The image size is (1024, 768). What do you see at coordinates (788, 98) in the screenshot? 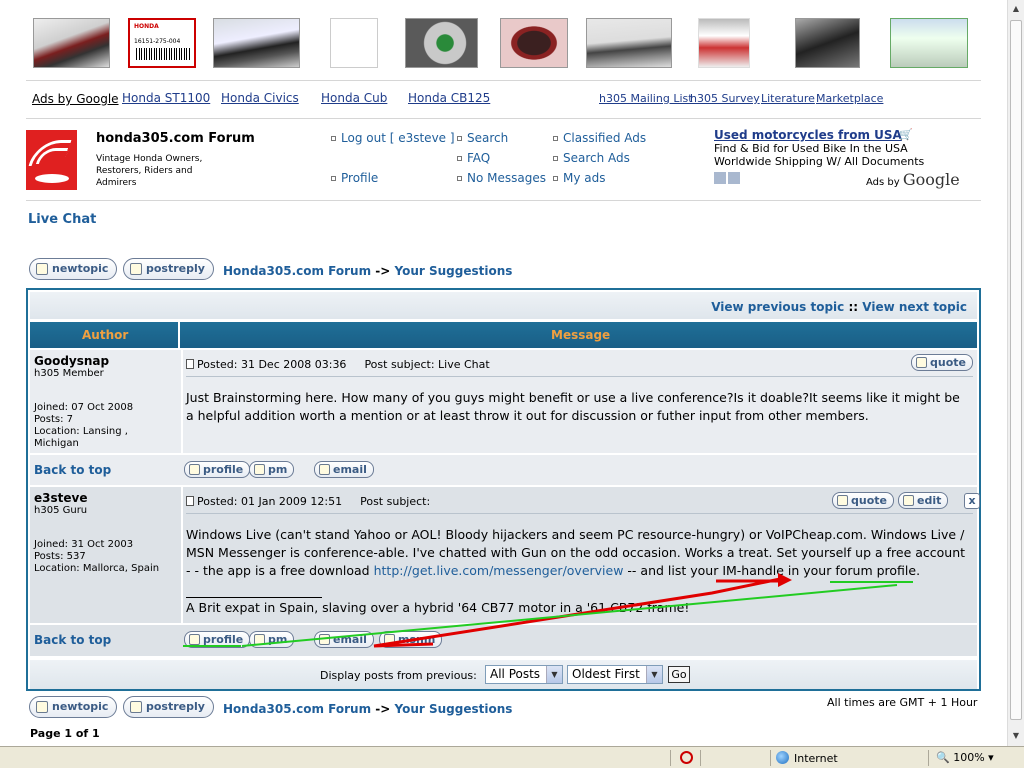
I see `literature-link: Literature` at bounding box center [788, 98].